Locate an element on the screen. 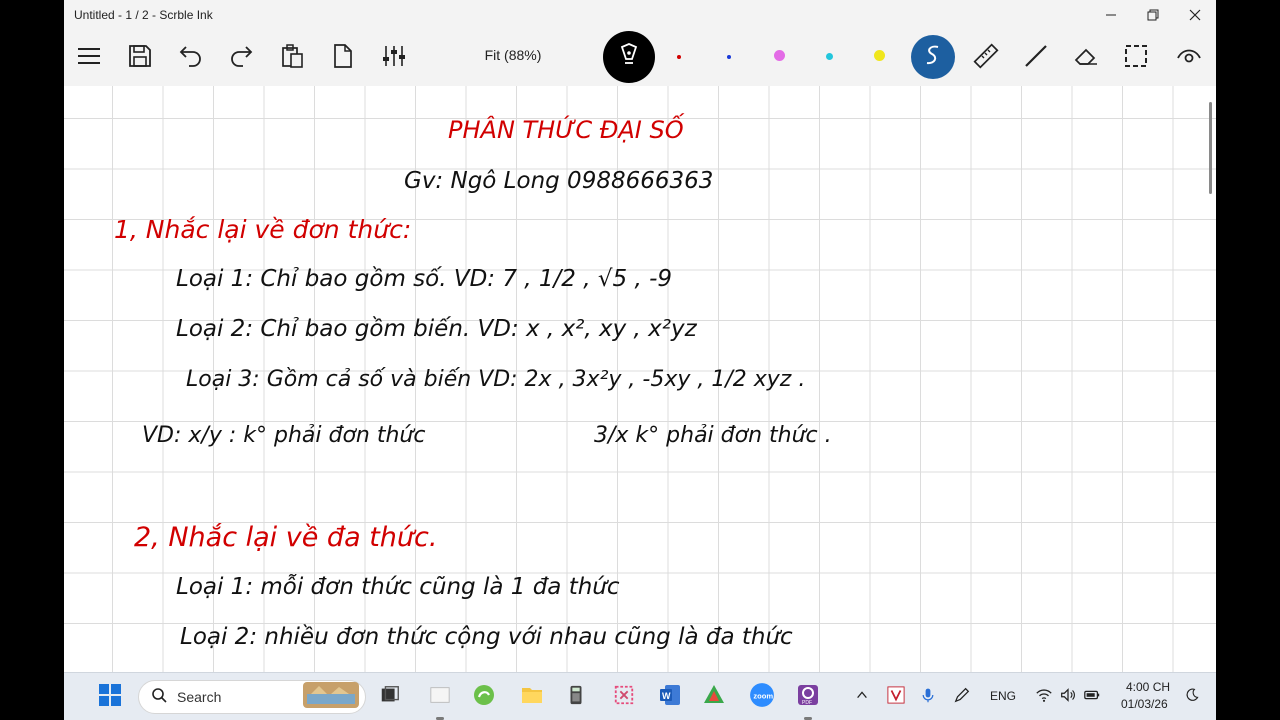  taskbar-app-blank is located at coordinates (440, 697).